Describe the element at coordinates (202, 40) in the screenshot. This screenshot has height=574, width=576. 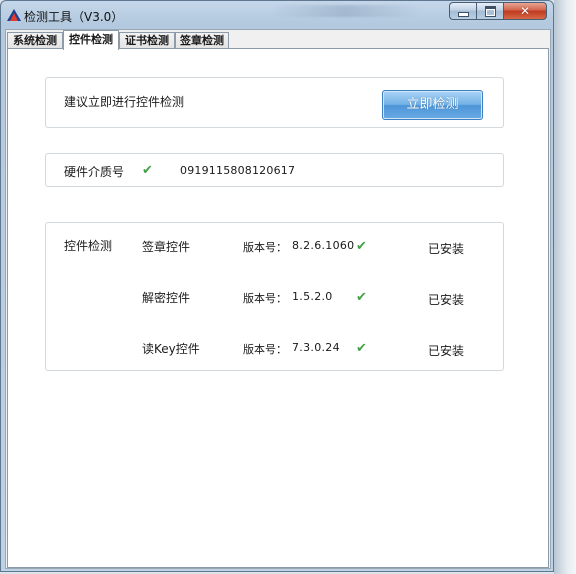
I see `tab-signature-check: 签章检测` at that location.